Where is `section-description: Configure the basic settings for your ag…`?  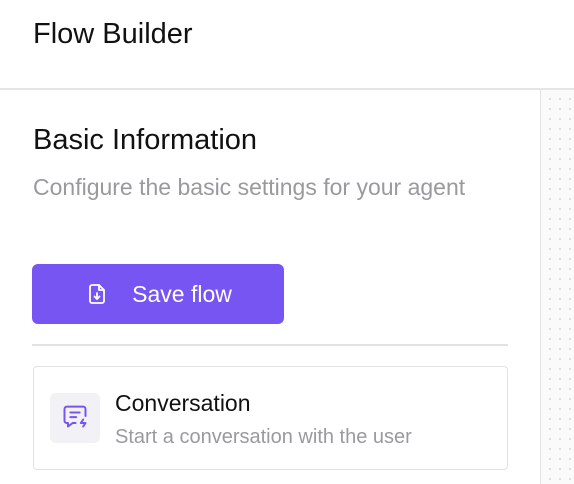
section-description: Configure the basic settings for your ag… is located at coordinates (249, 187).